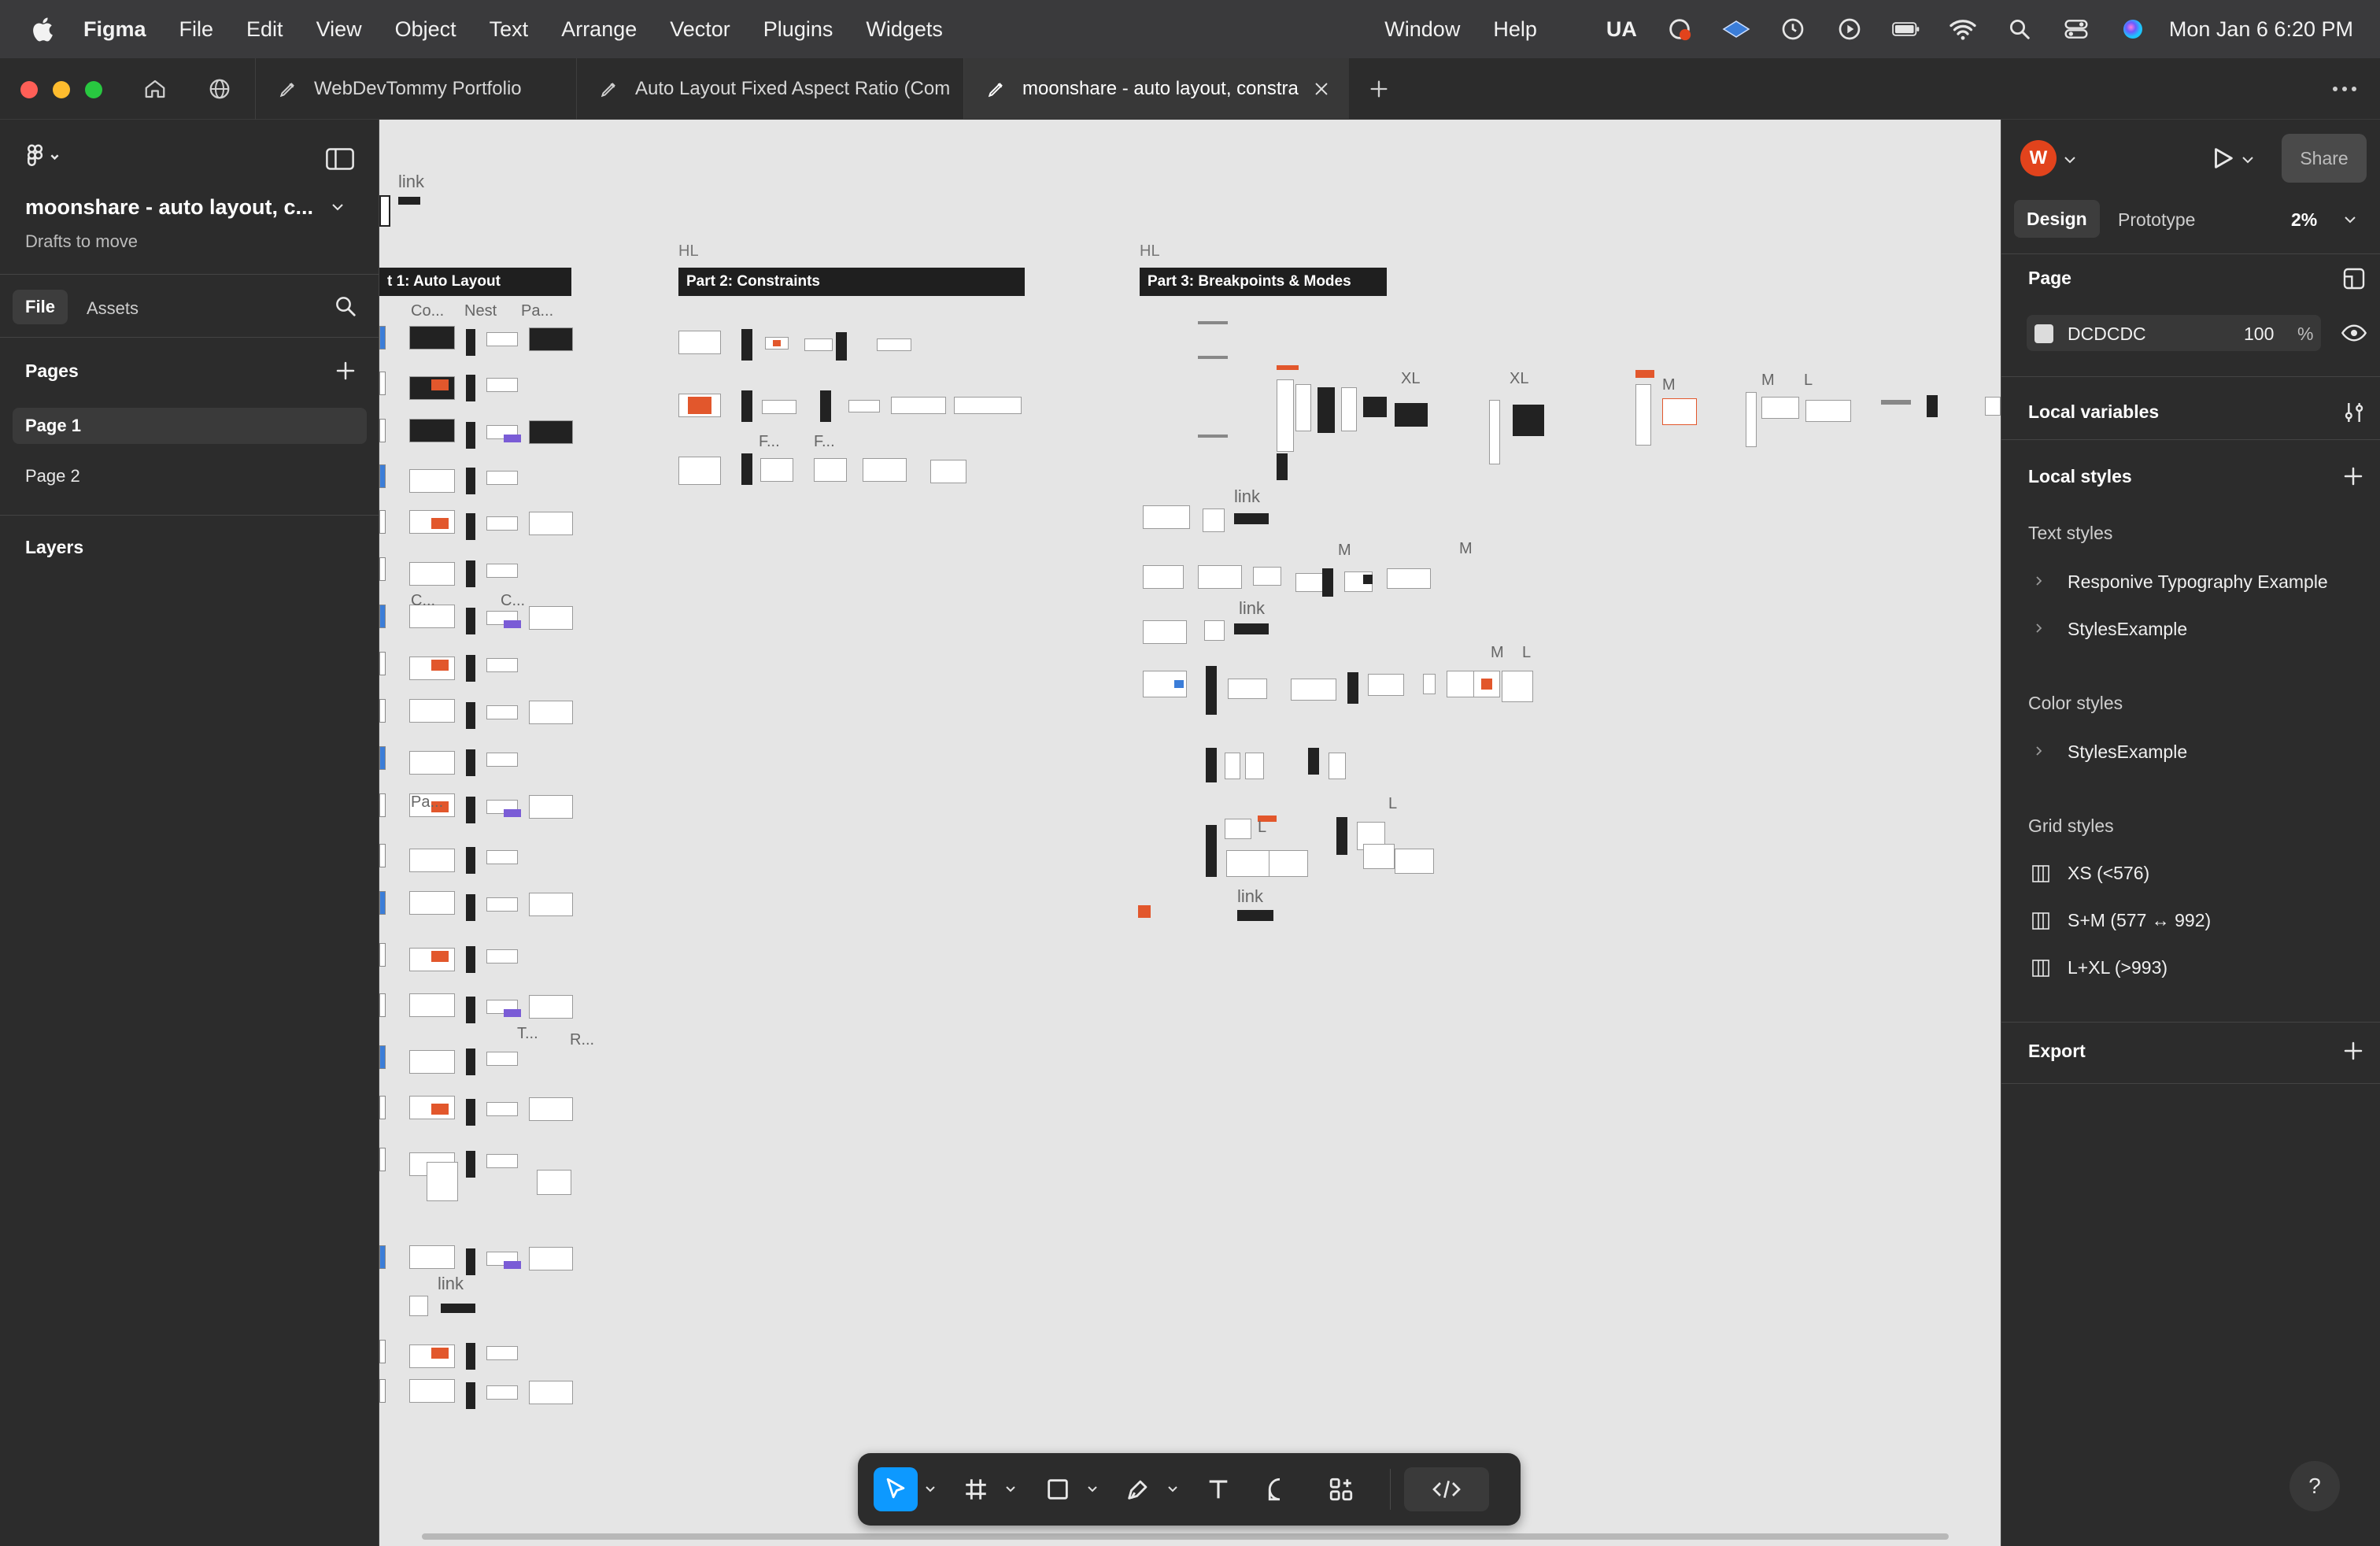 This screenshot has width=2380, height=1546. I want to click on section-part-3-breakpoints-modes: Part 3: Breakpoints & Modes, so click(1263, 282).